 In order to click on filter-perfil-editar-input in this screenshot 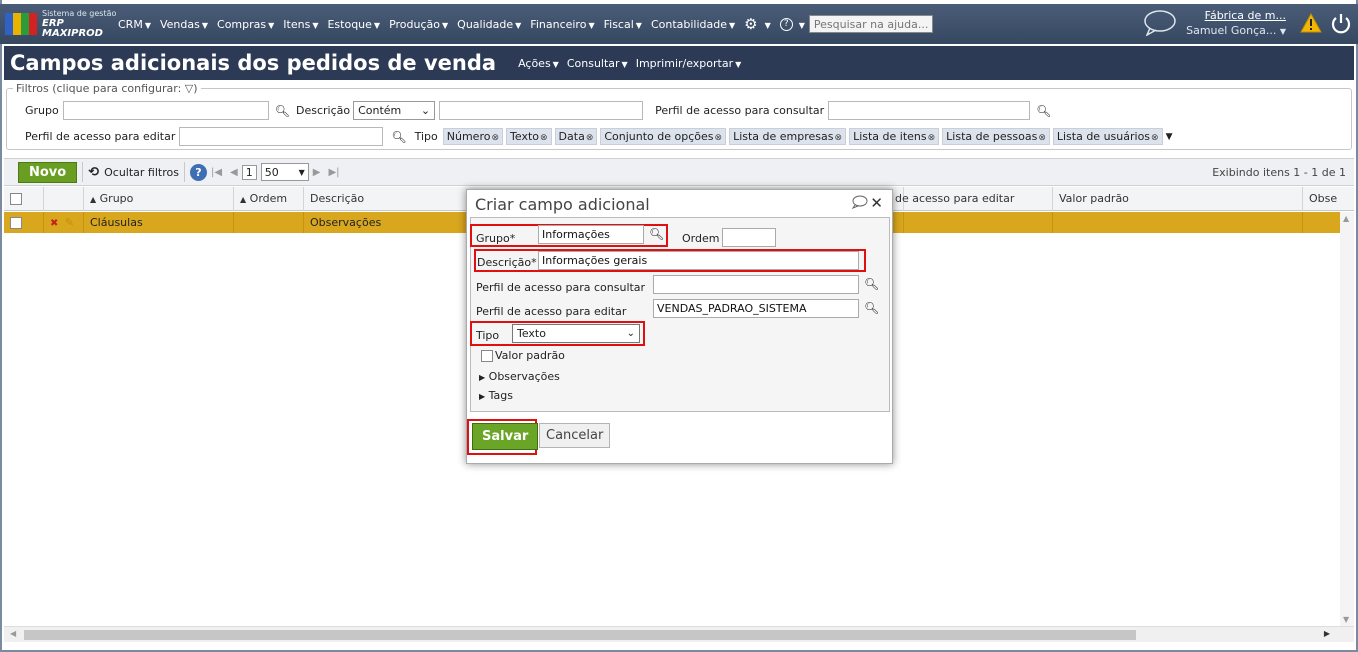, I will do `click(281, 136)`.